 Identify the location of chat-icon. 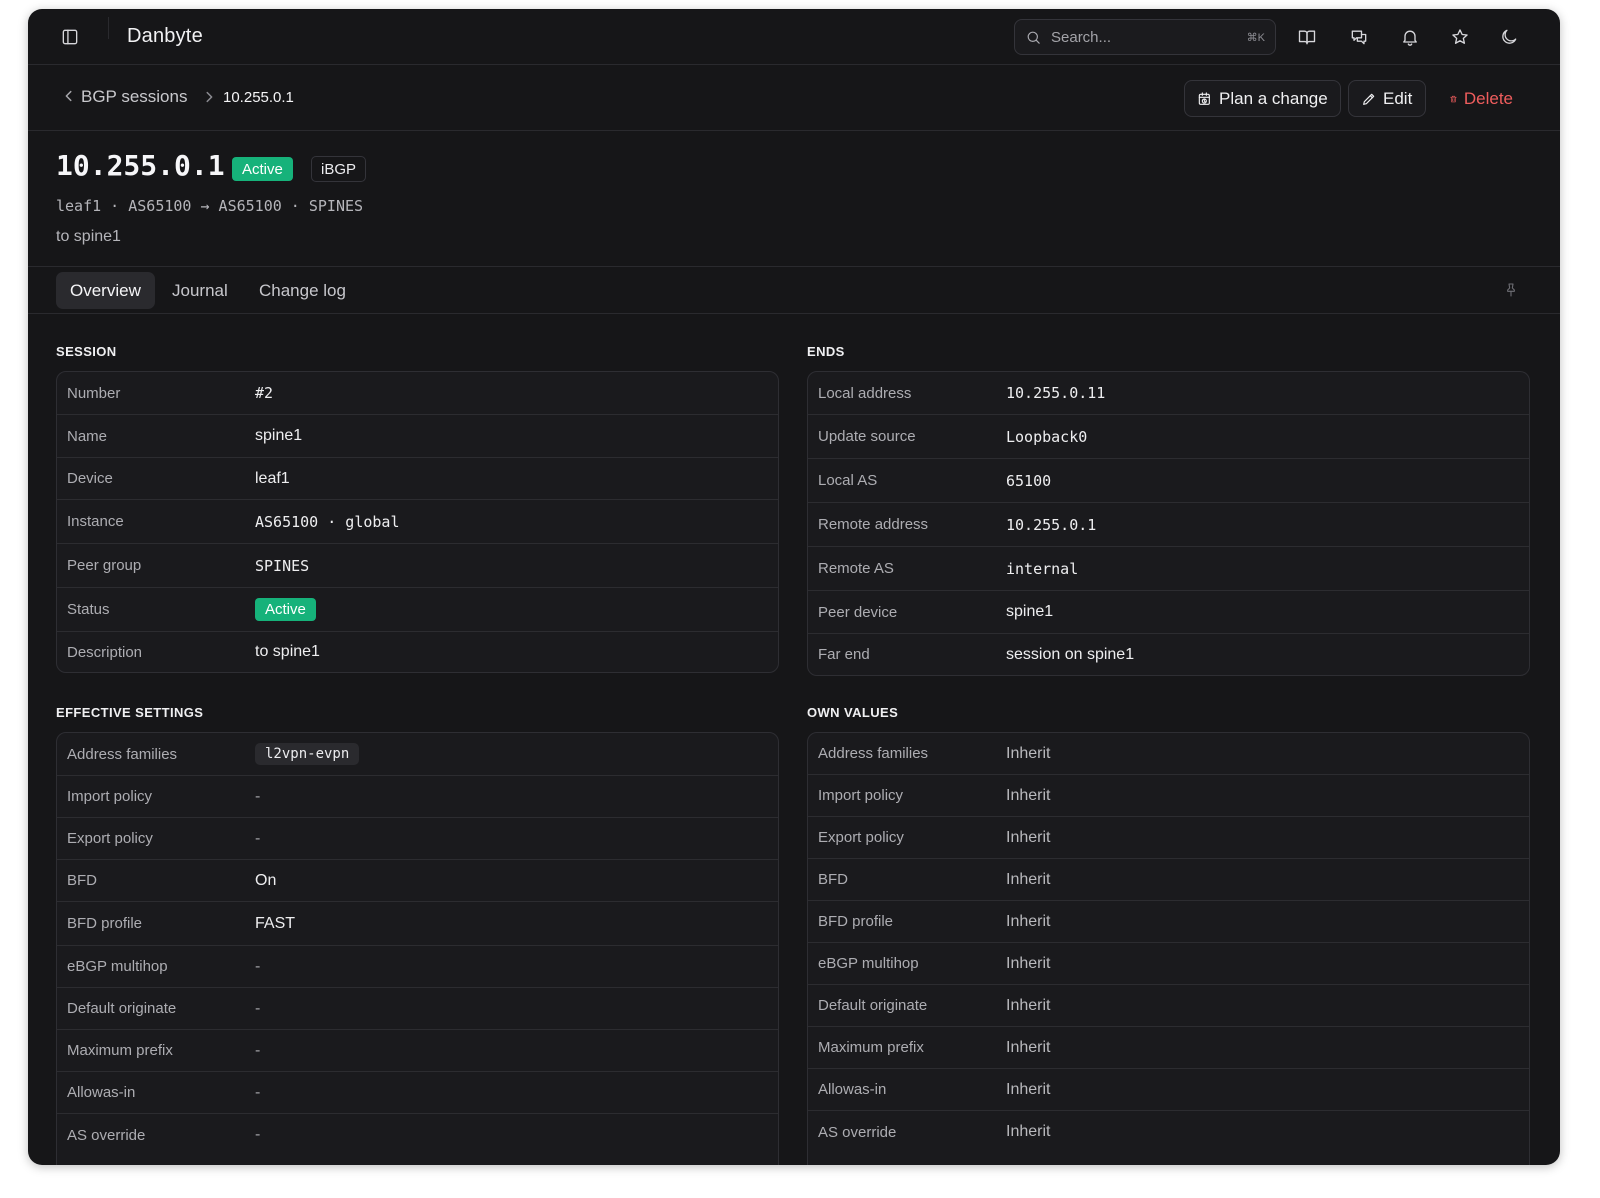
(1359, 37).